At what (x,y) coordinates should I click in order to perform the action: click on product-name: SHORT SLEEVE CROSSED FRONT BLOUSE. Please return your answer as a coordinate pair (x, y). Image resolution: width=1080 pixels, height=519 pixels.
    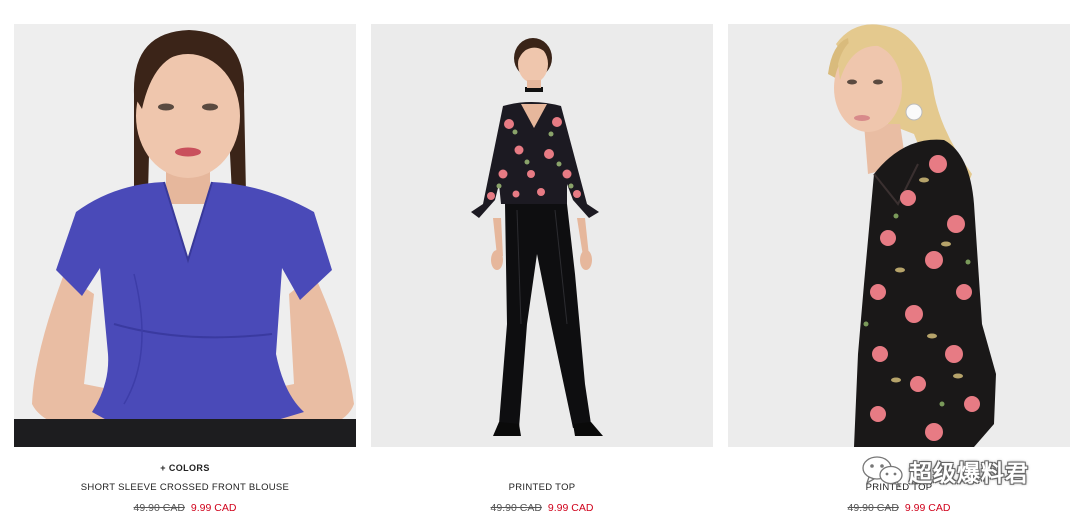
    Looking at the image, I should click on (185, 488).